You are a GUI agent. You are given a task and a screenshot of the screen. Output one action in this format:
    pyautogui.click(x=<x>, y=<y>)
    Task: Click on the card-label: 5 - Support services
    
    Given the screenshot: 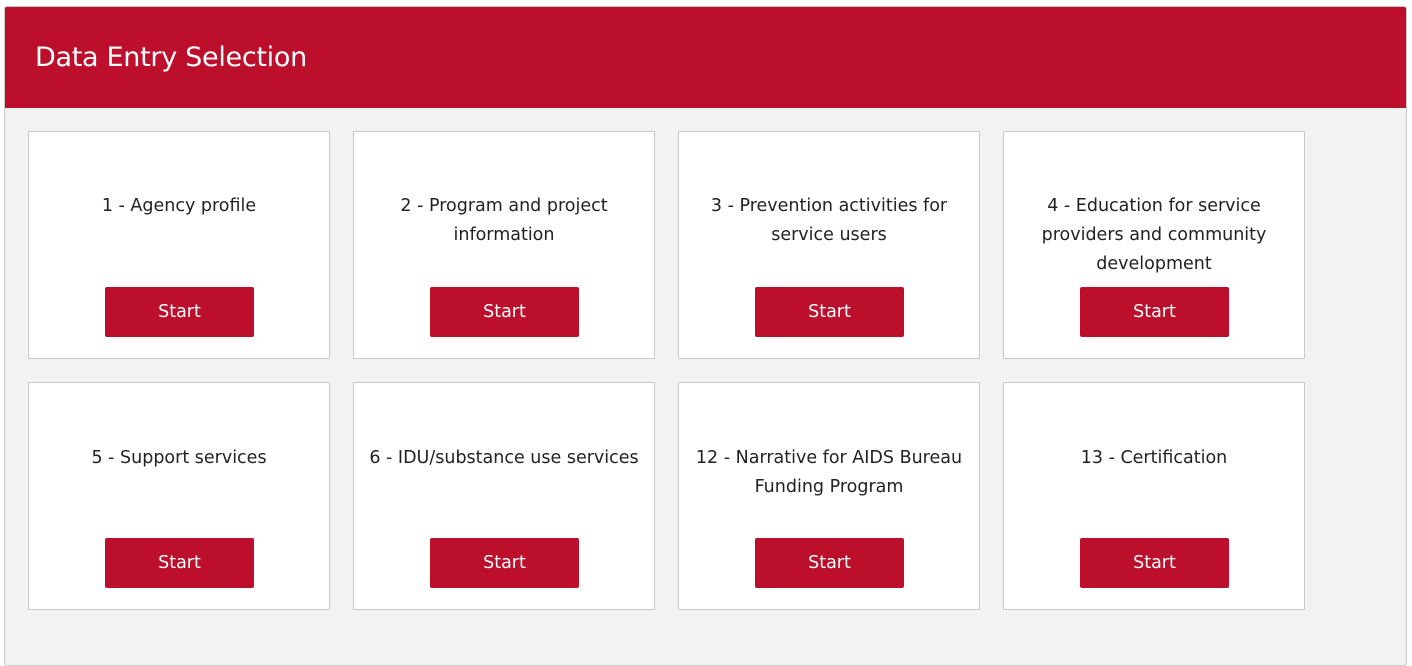 What is the action you would take?
    pyautogui.click(x=179, y=458)
    